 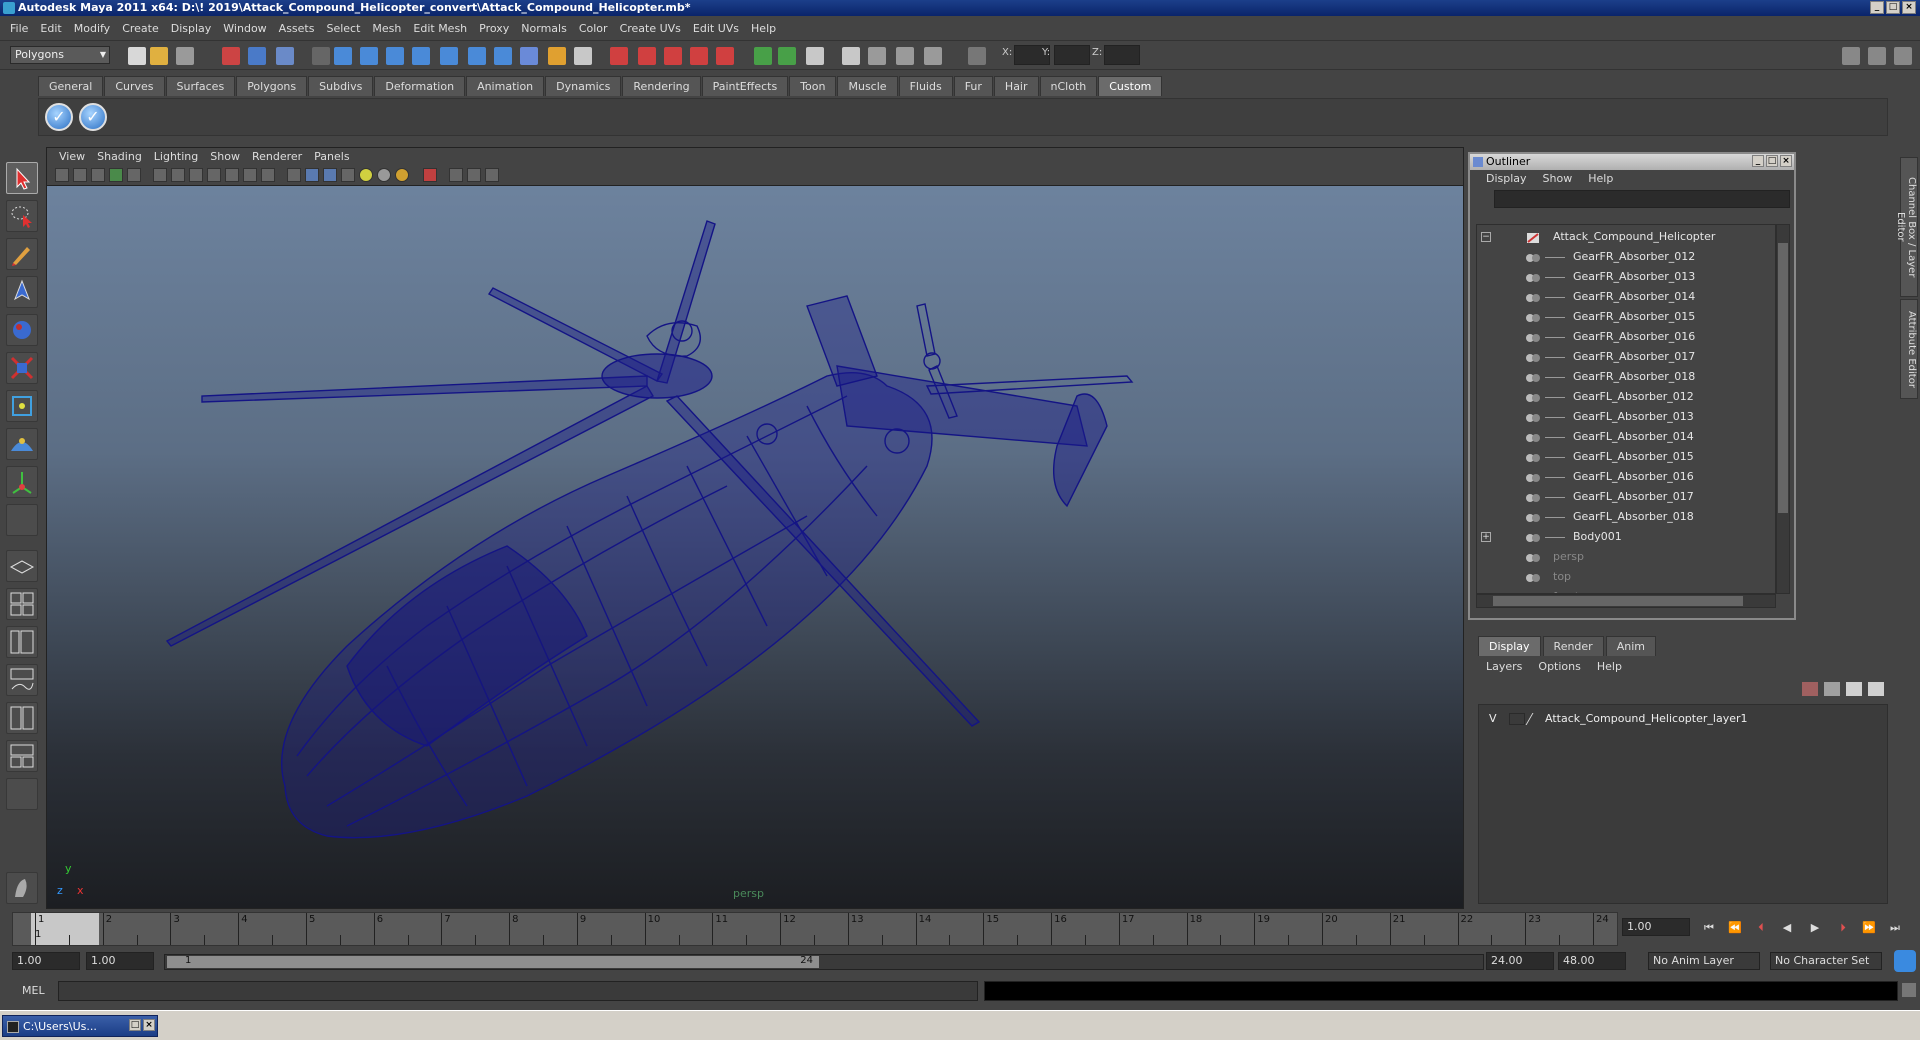 I want to click on viewport-menu-view: View, so click(x=72, y=157).